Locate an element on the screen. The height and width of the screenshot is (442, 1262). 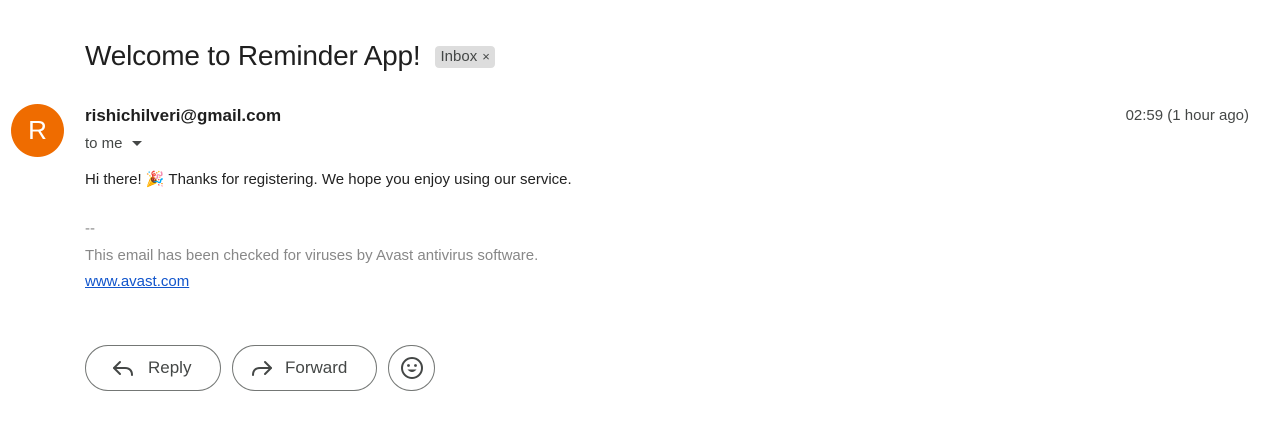
reply-button: Reply is located at coordinates (153, 368).